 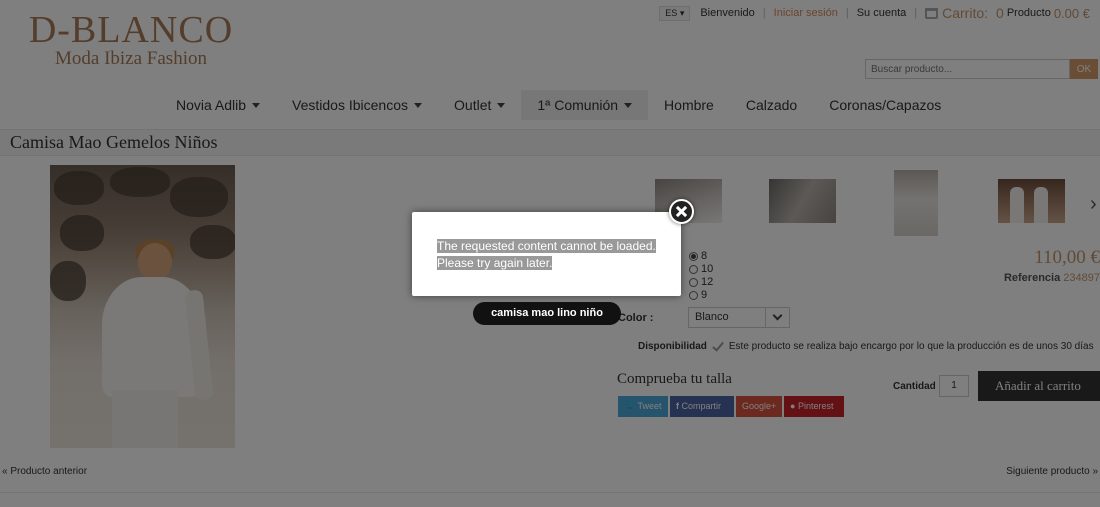 What do you see at coordinates (547, 313) in the screenshot?
I see `lightbox-caption: camisa mao lino niño` at bounding box center [547, 313].